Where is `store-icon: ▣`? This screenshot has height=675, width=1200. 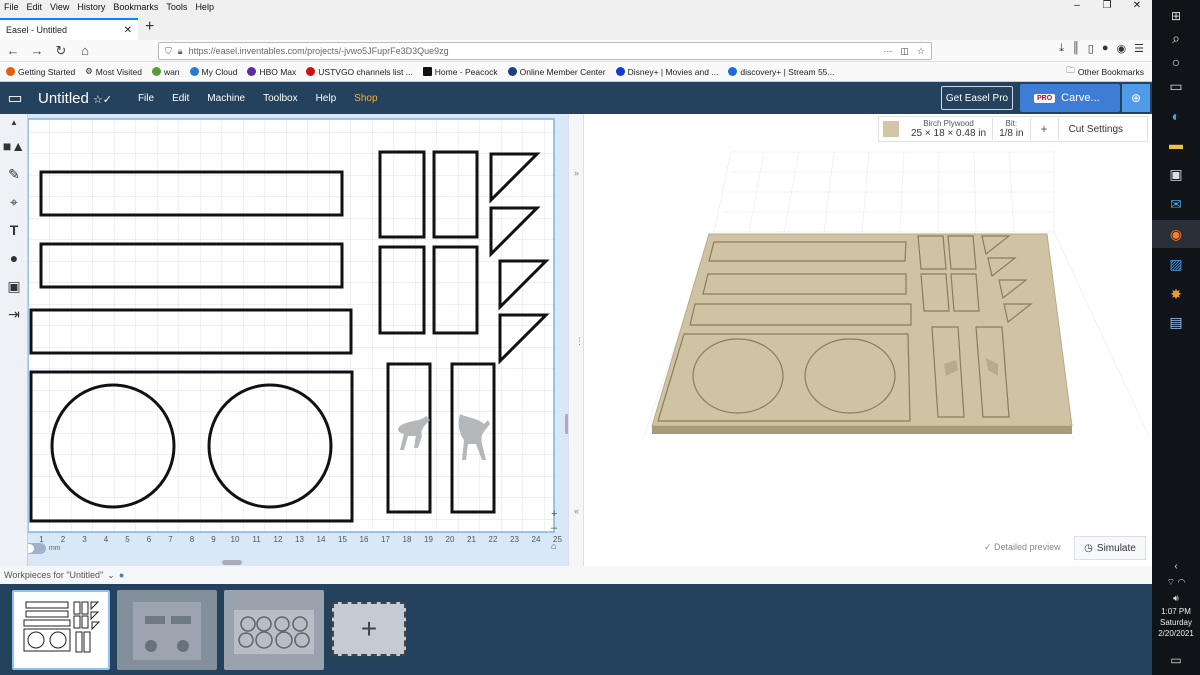
store-icon: ▣ is located at coordinates (1176, 174).